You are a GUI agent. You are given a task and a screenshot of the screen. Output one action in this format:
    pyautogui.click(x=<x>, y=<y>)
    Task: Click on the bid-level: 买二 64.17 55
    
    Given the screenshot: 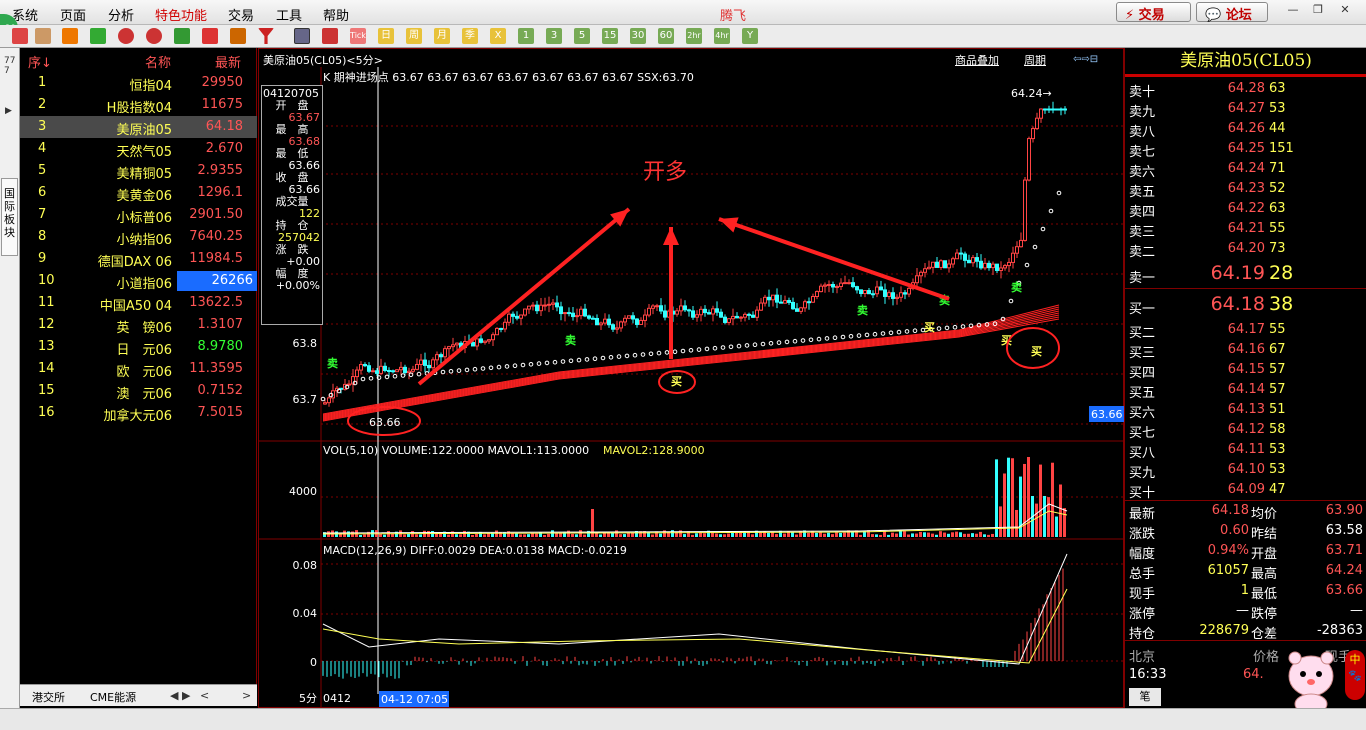 What is the action you would take?
    pyautogui.click(x=1245, y=330)
    